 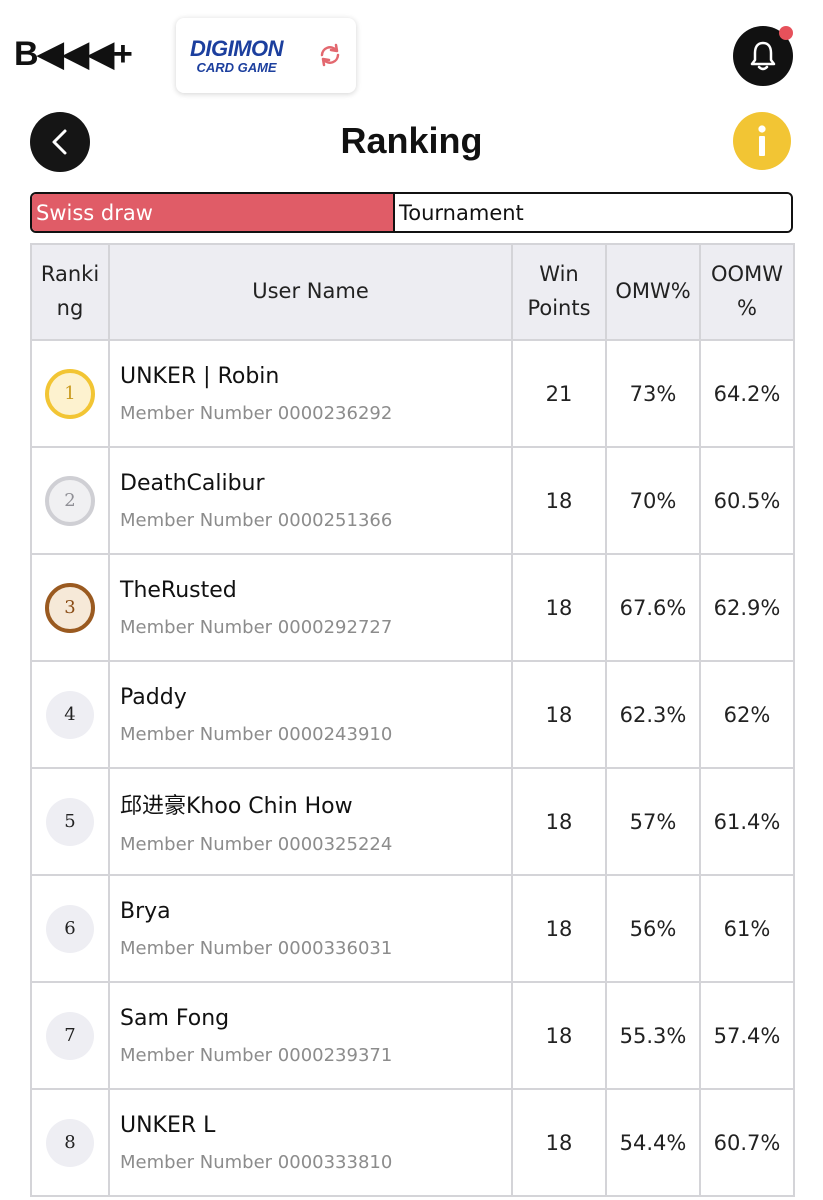 I want to click on table-header-row: Ranki ng User Name Win Points OMW% OOMW%, so click(x=412, y=292).